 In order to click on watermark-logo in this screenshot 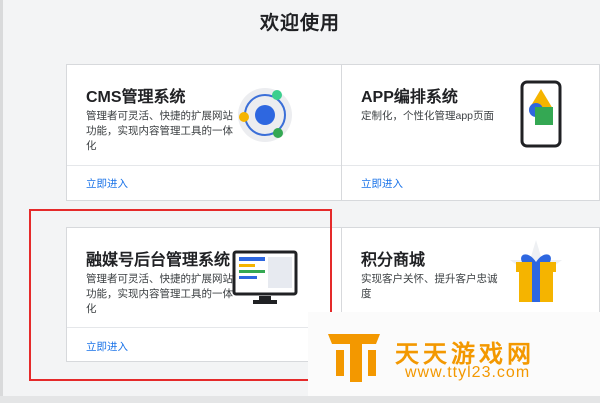, I will do `click(354, 358)`.